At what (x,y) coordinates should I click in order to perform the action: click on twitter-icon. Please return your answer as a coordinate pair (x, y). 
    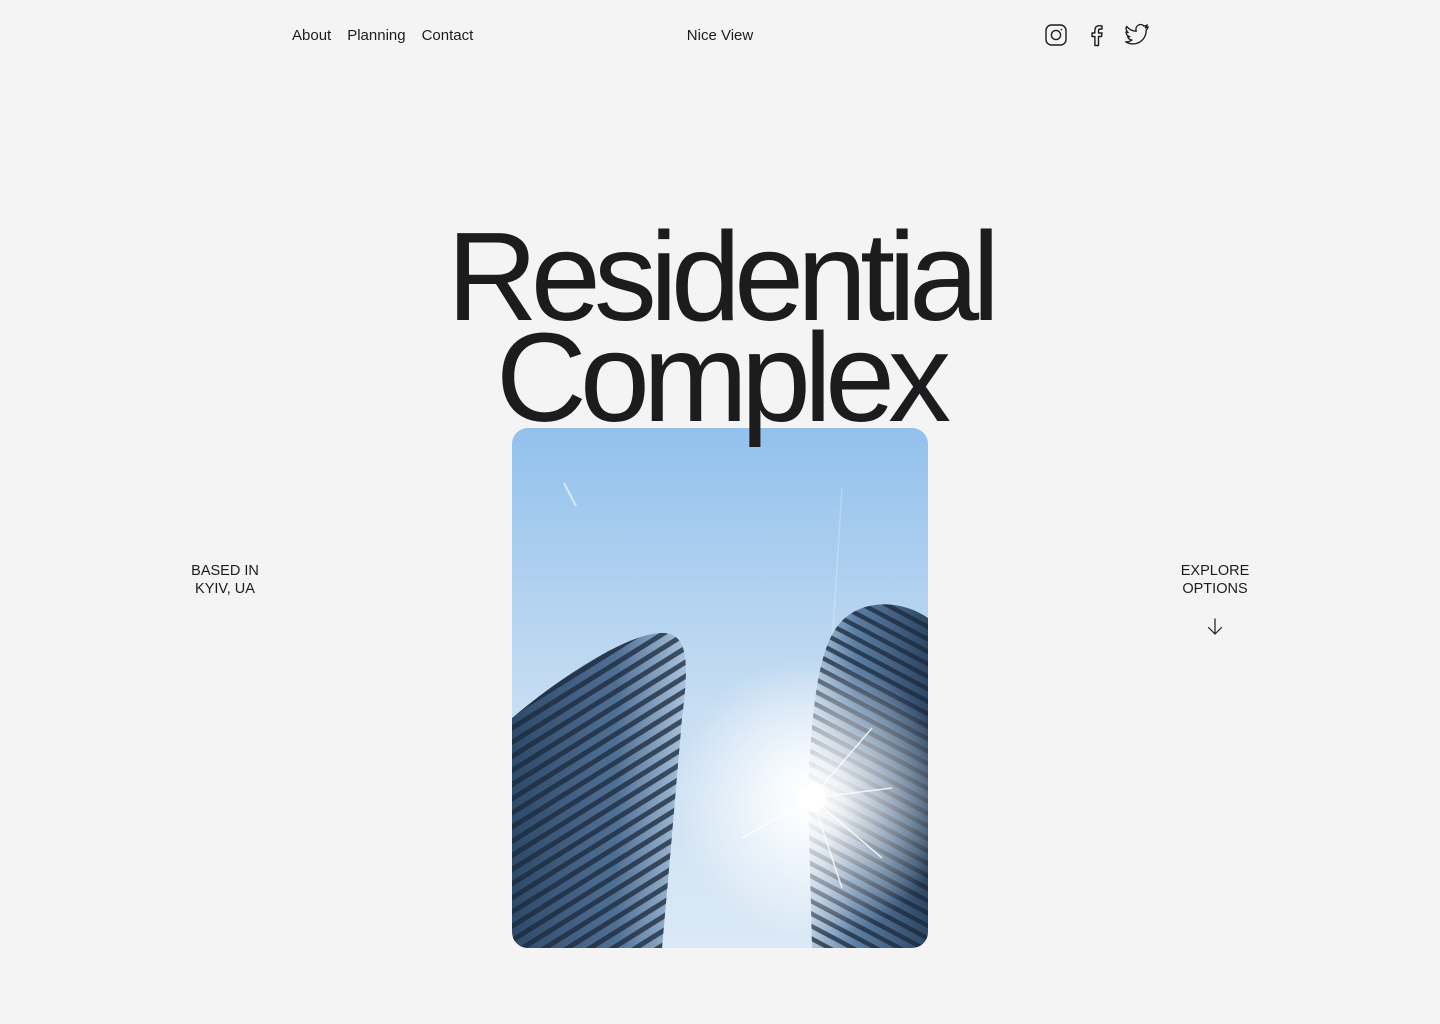
    Looking at the image, I should click on (1137, 35).